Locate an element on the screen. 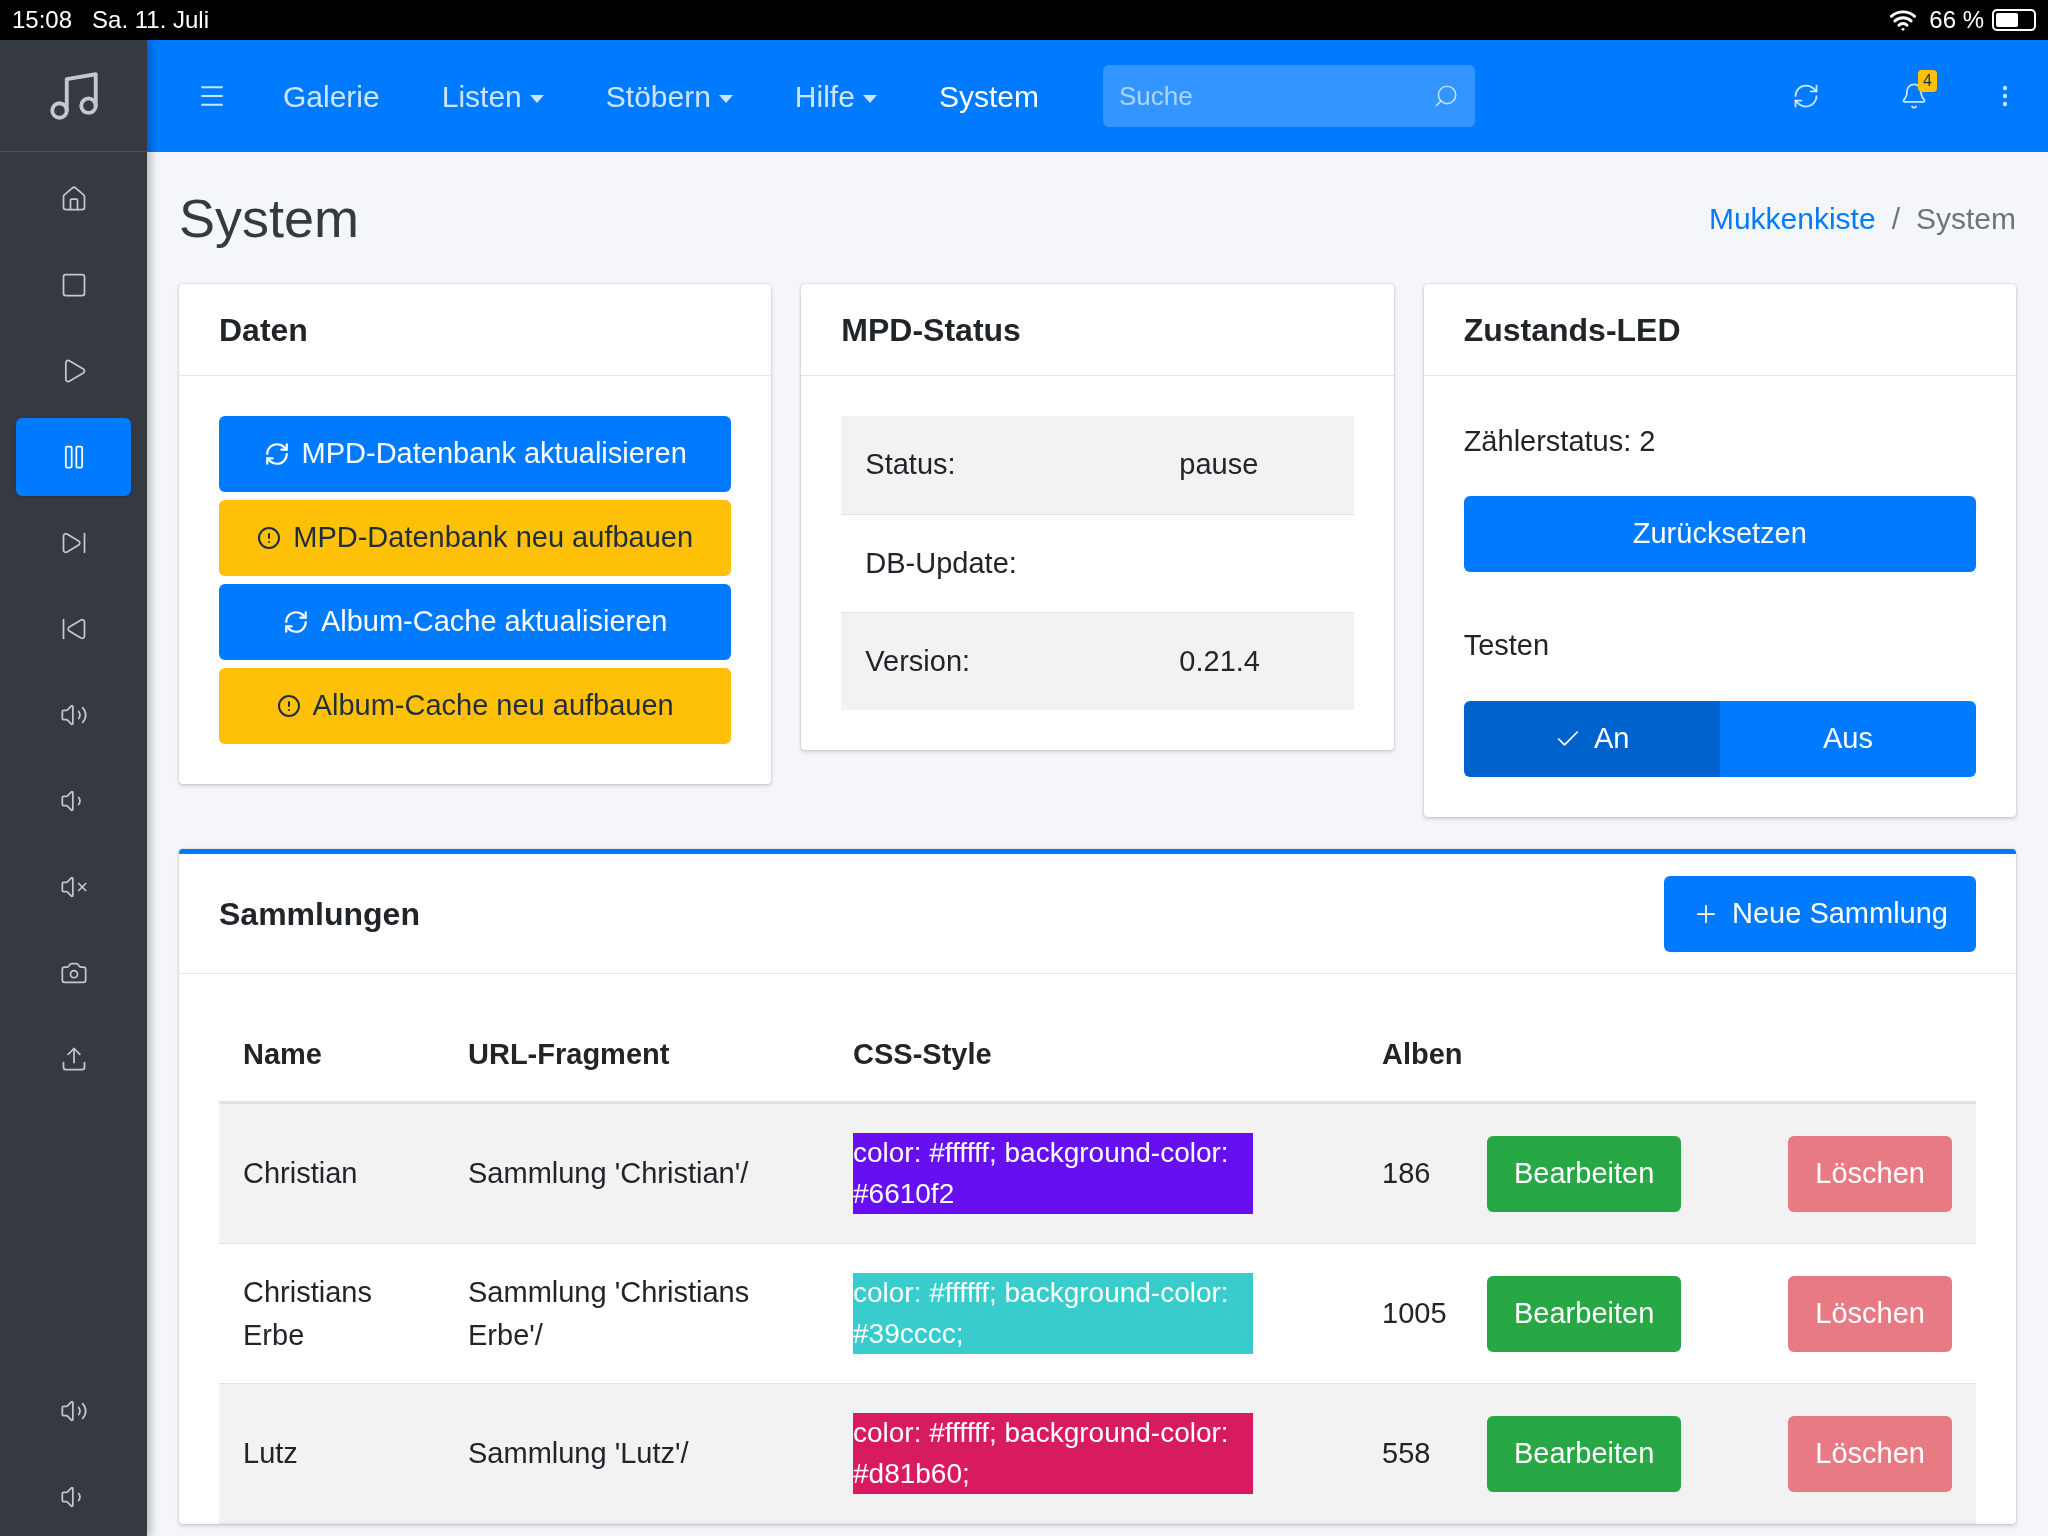 This screenshot has width=2048, height=1536. table-cell-text: Sammlung 'Christians Erbe'/ is located at coordinates (609, 1314).